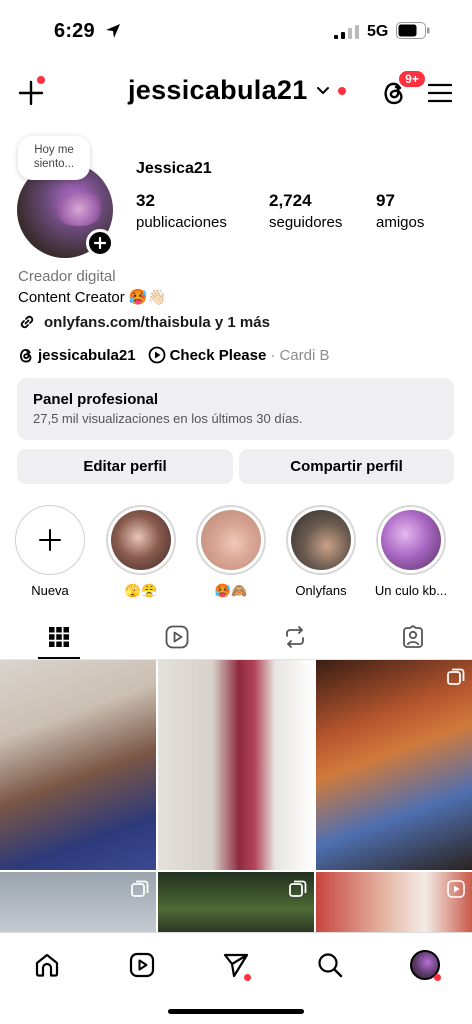 The width and height of the screenshot is (472, 1024). What do you see at coordinates (181, 222) in the screenshot?
I see `stat-label: publicaciones` at bounding box center [181, 222].